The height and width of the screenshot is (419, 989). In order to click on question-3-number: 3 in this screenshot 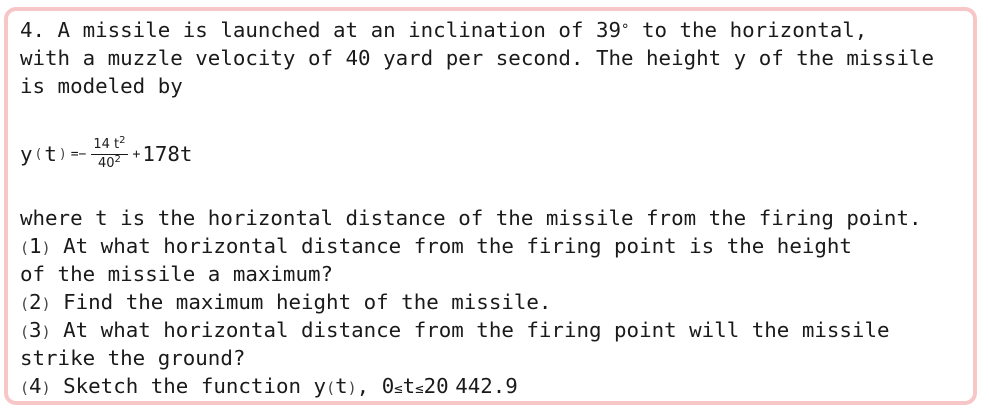, I will do `click(35, 330)`.